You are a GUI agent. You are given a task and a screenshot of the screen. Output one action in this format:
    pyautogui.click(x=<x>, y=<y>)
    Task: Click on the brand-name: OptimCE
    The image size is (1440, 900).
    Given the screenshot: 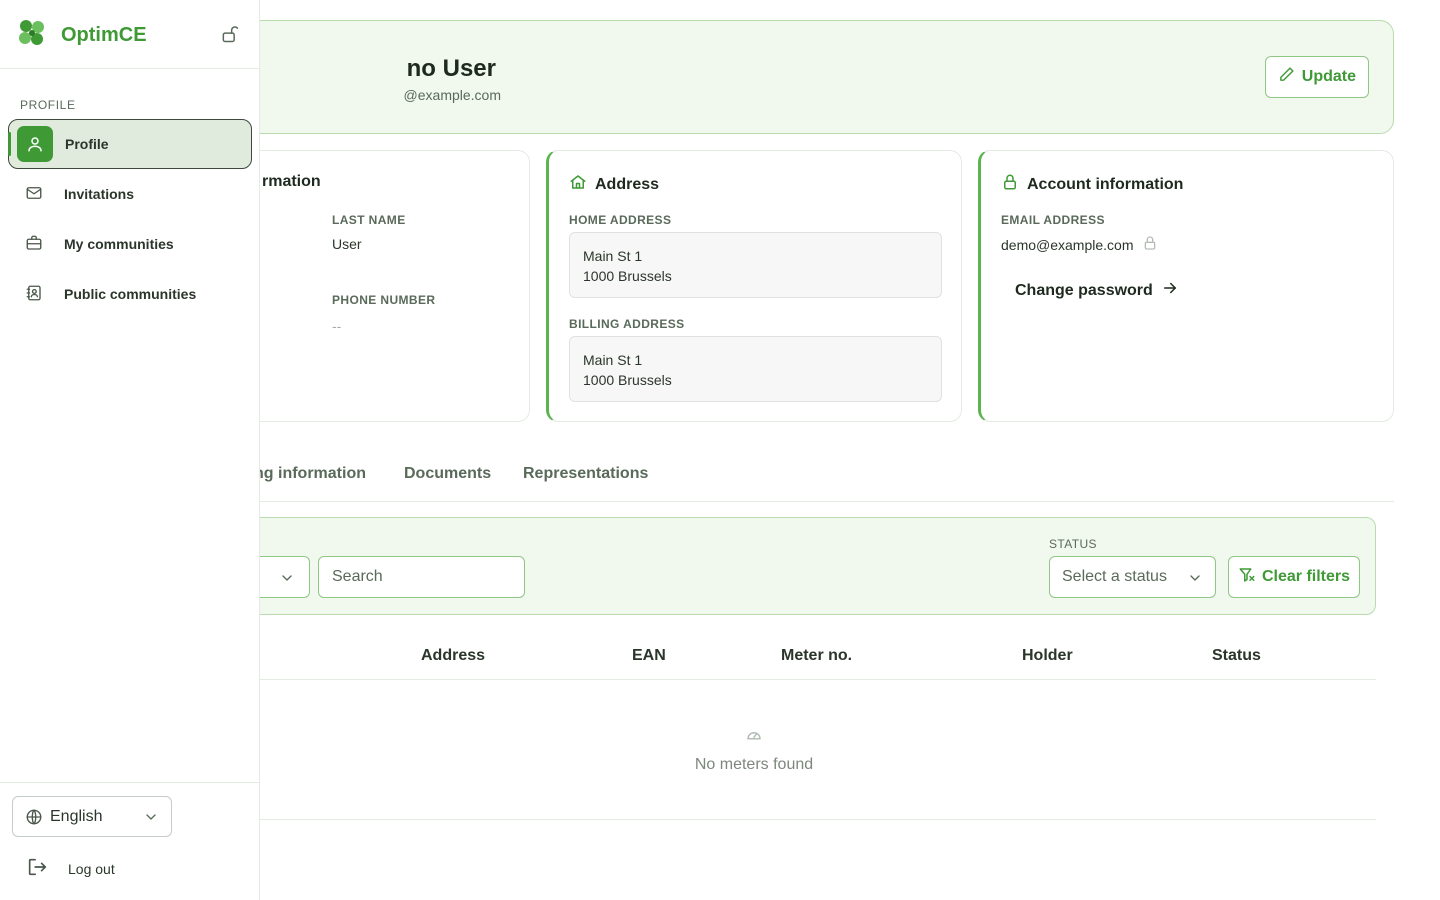 What is the action you would take?
    pyautogui.click(x=104, y=35)
    